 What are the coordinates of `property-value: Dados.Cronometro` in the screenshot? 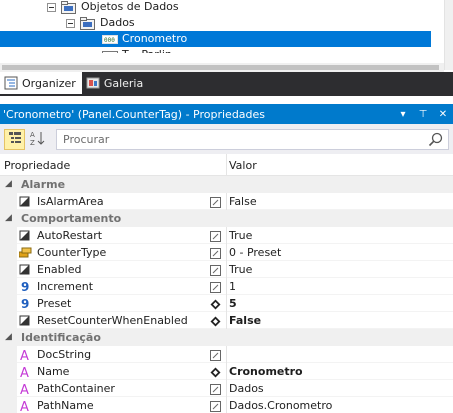 It's located at (280, 405).